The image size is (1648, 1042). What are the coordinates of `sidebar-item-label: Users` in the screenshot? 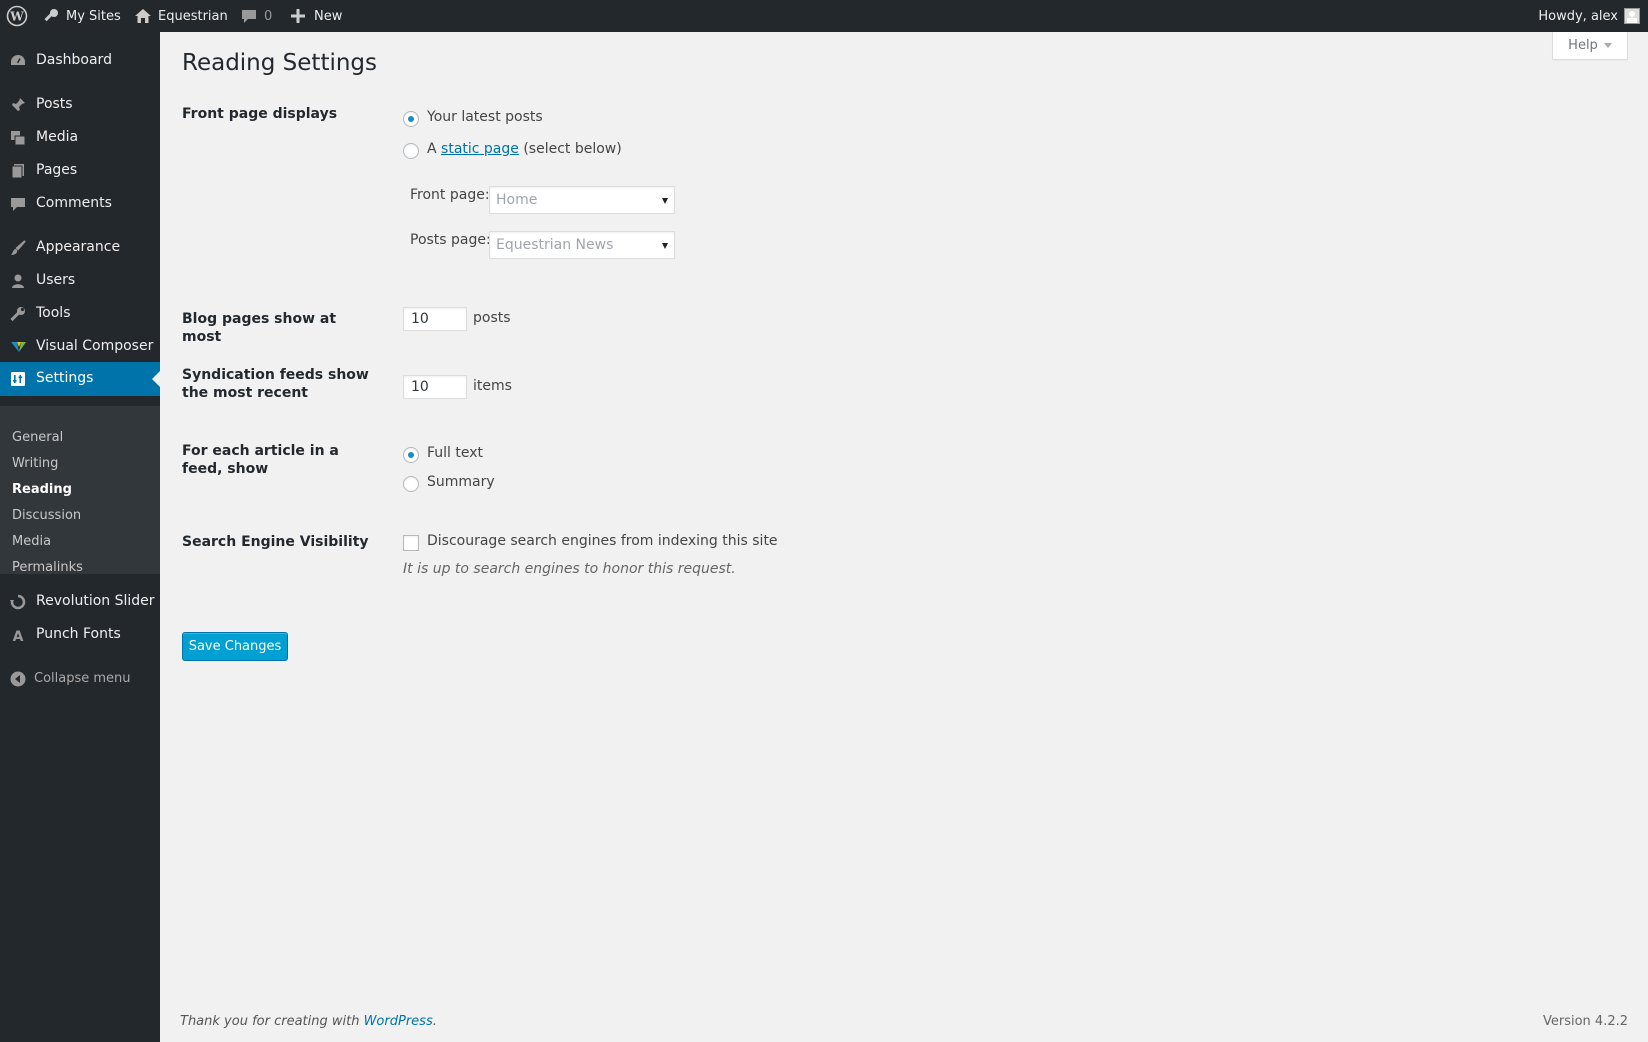 It's located at (56, 280).